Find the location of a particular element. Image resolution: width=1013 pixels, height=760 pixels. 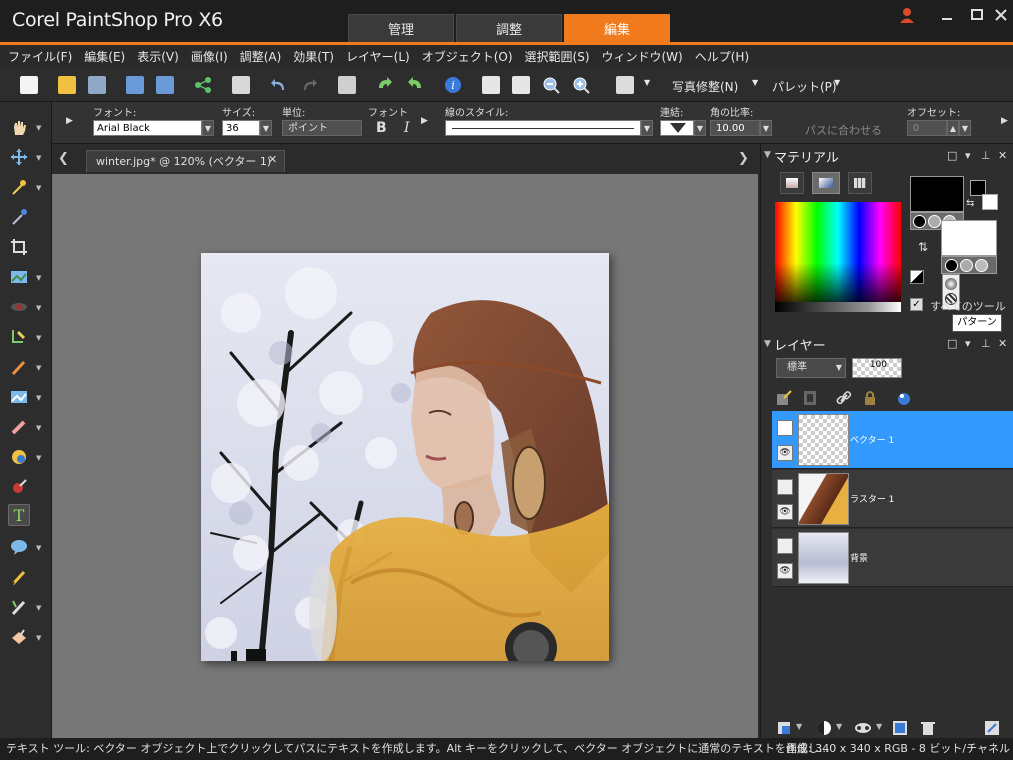

copy-dropdown-icon: ▼ is located at coordinates (647, 82).